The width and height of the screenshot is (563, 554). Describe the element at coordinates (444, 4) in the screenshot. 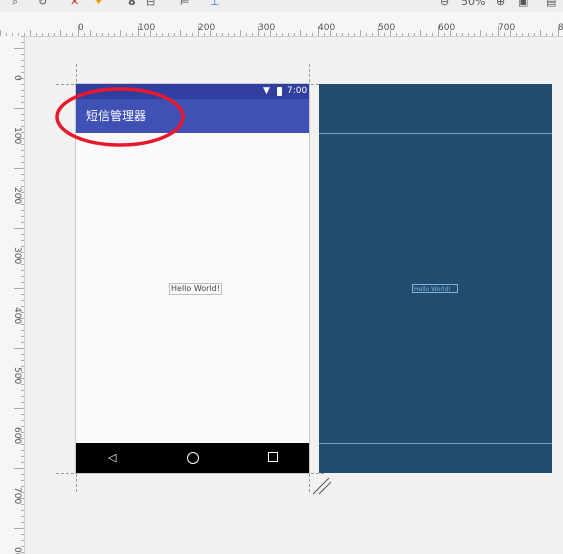

I see `zoom-out-icon: ⊖` at that location.